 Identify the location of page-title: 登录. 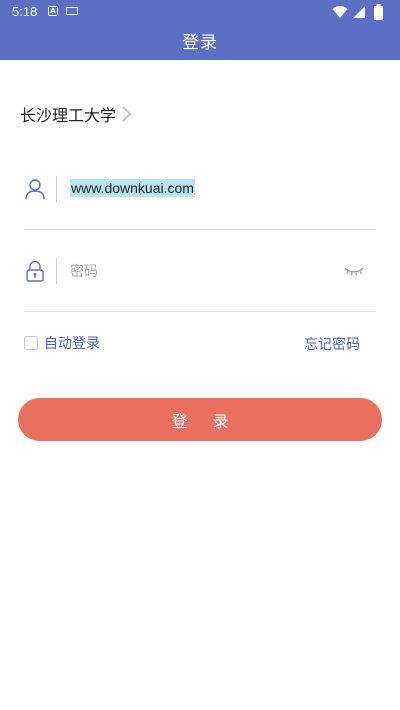
(200, 43).